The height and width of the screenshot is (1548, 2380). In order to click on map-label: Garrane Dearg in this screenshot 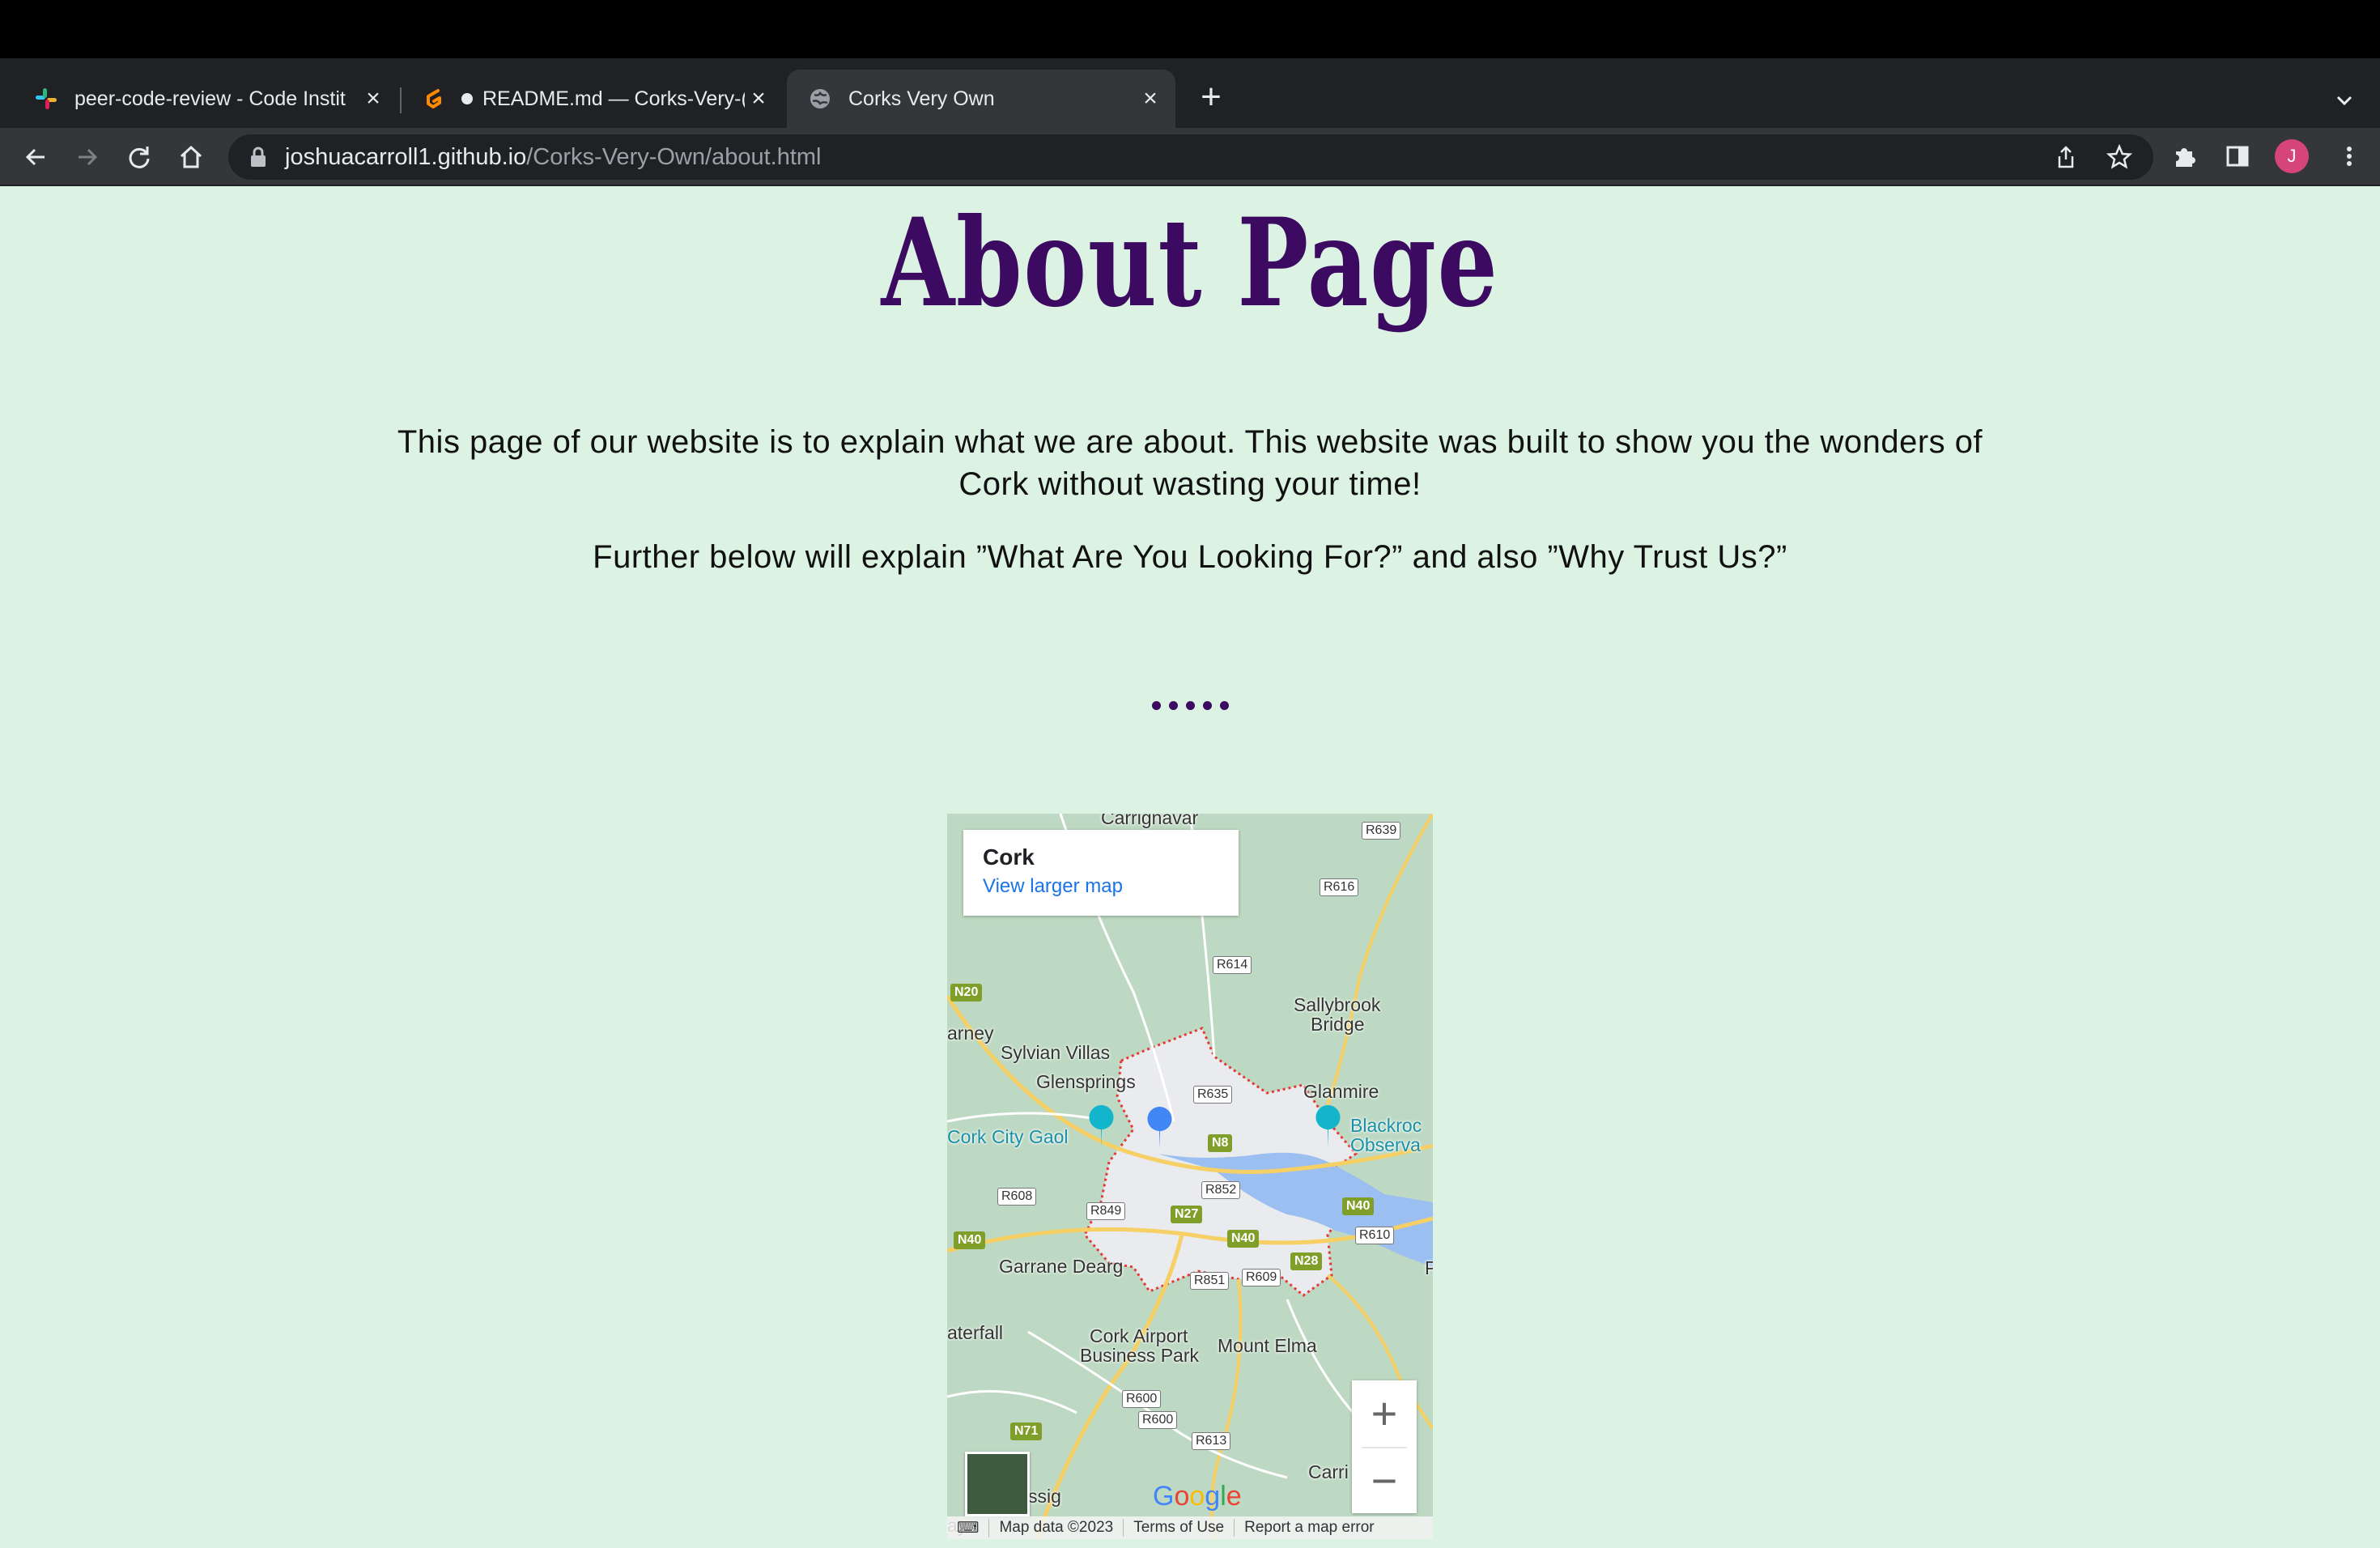, I will do `click(1061, 1267)`.